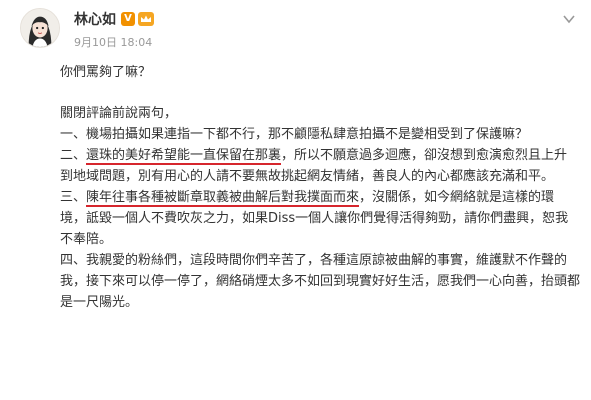 Image resolution: width=591 pixels, height=400 pixels. I want to click on paragraph-prefix: 三、, so click(73, 197).